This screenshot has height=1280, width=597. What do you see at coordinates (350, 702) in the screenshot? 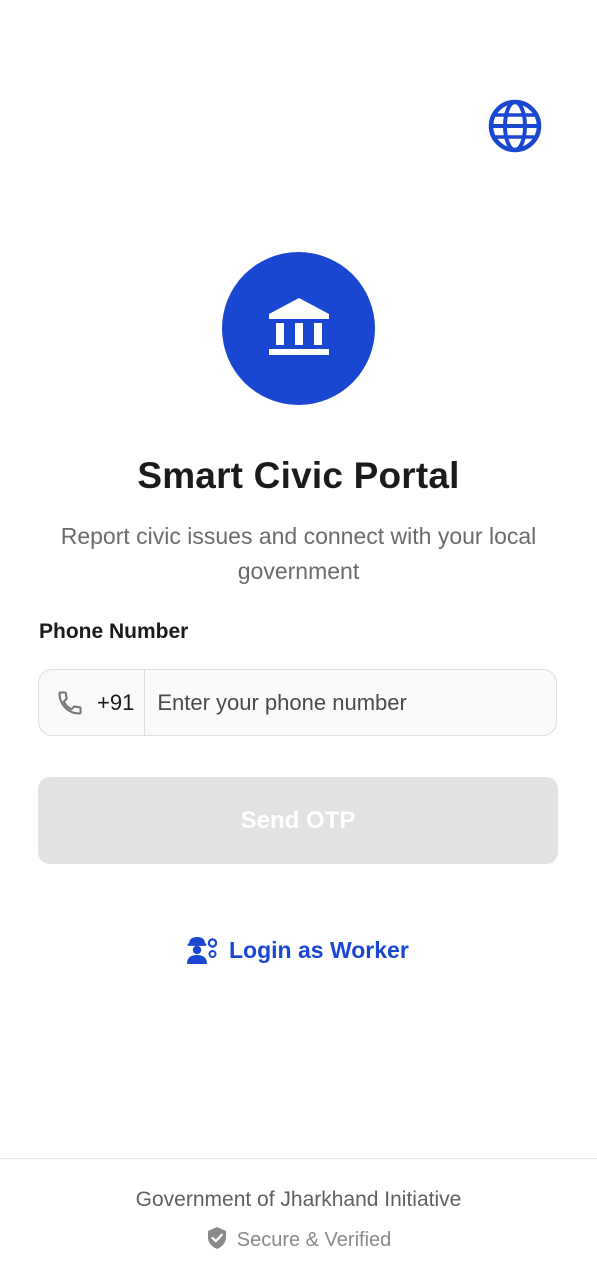
I see `phone-number-input` at bounding box center [350, 702].